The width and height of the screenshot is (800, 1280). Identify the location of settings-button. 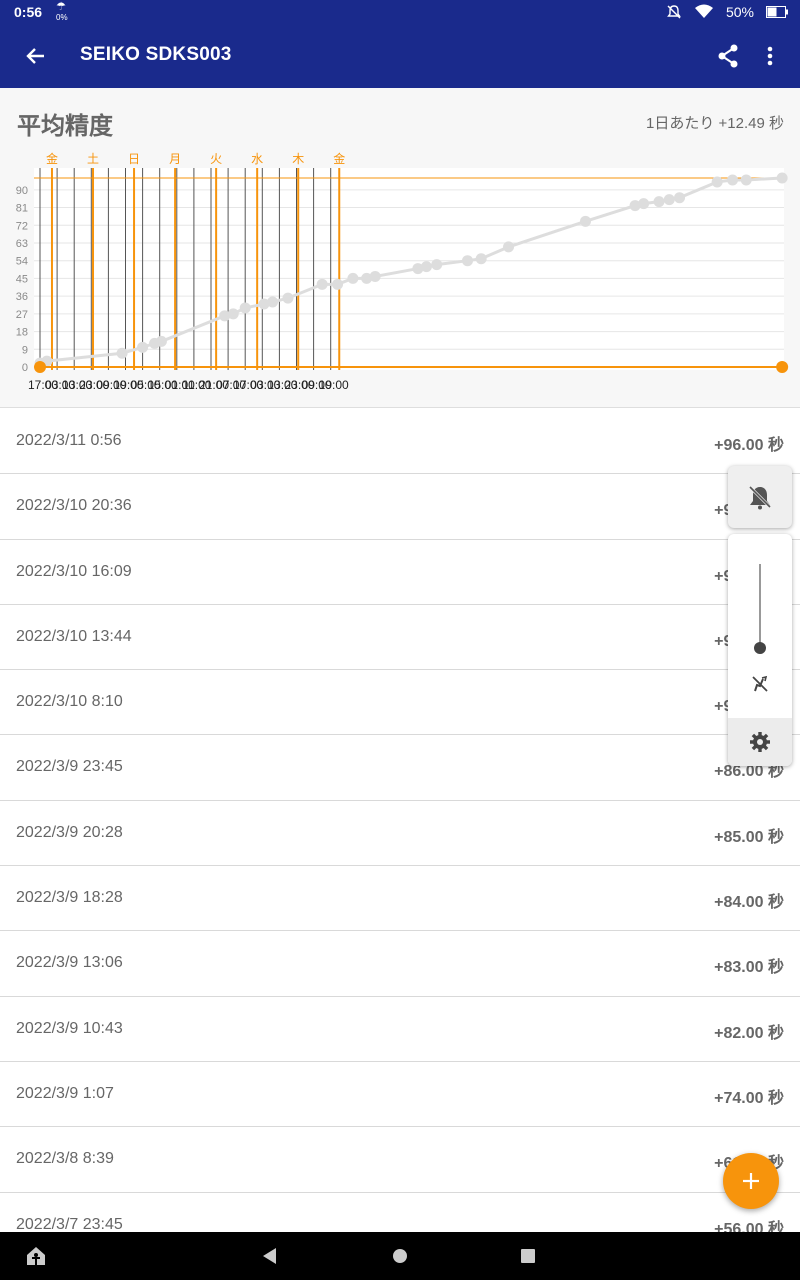
(760, 742).